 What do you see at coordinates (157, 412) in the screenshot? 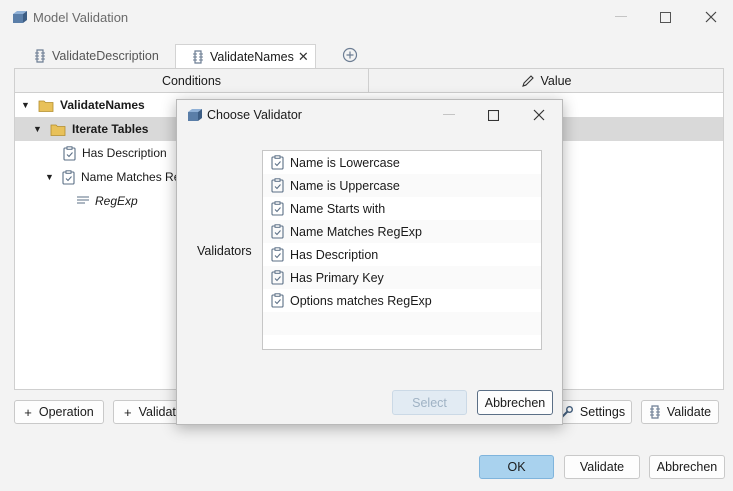
I see `add-validator-label: Validat` at bounding box center [157, 412].